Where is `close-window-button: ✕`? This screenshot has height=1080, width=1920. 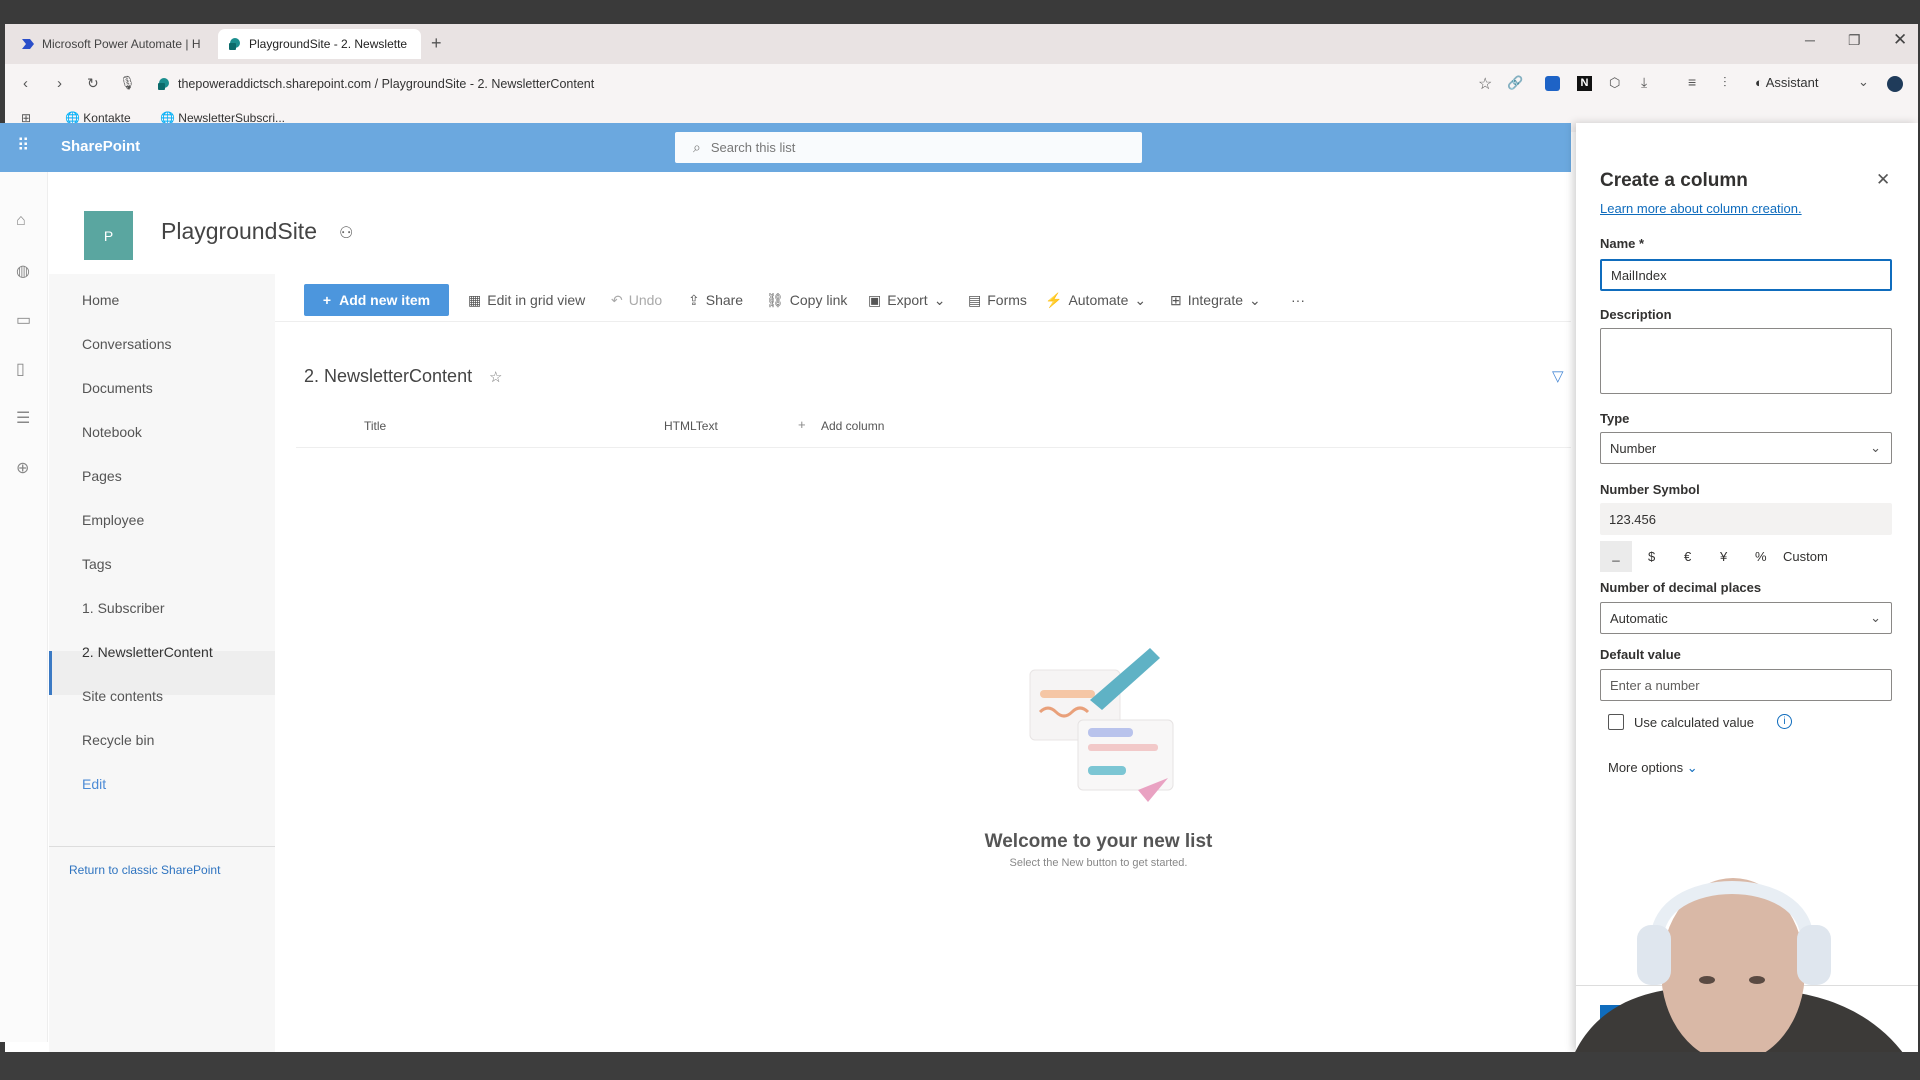 close-window-button: ✕ is located at coordinates (1900, 40).